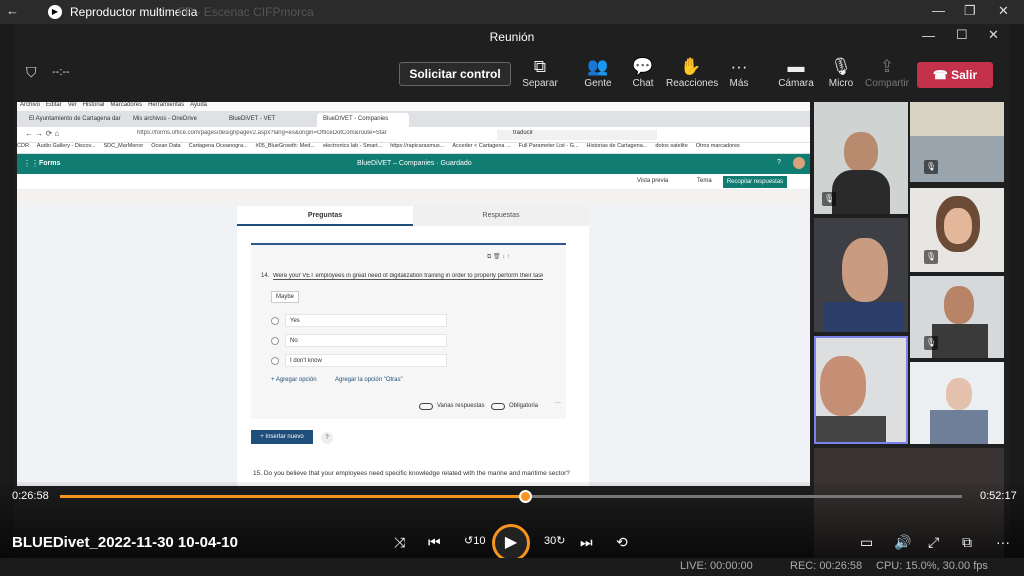 The image size is (1024, 576). What do you see at coordinates (970, 11) in the screenshot?
I see `restore-icon: ❐` at bounding box center [970, 11].